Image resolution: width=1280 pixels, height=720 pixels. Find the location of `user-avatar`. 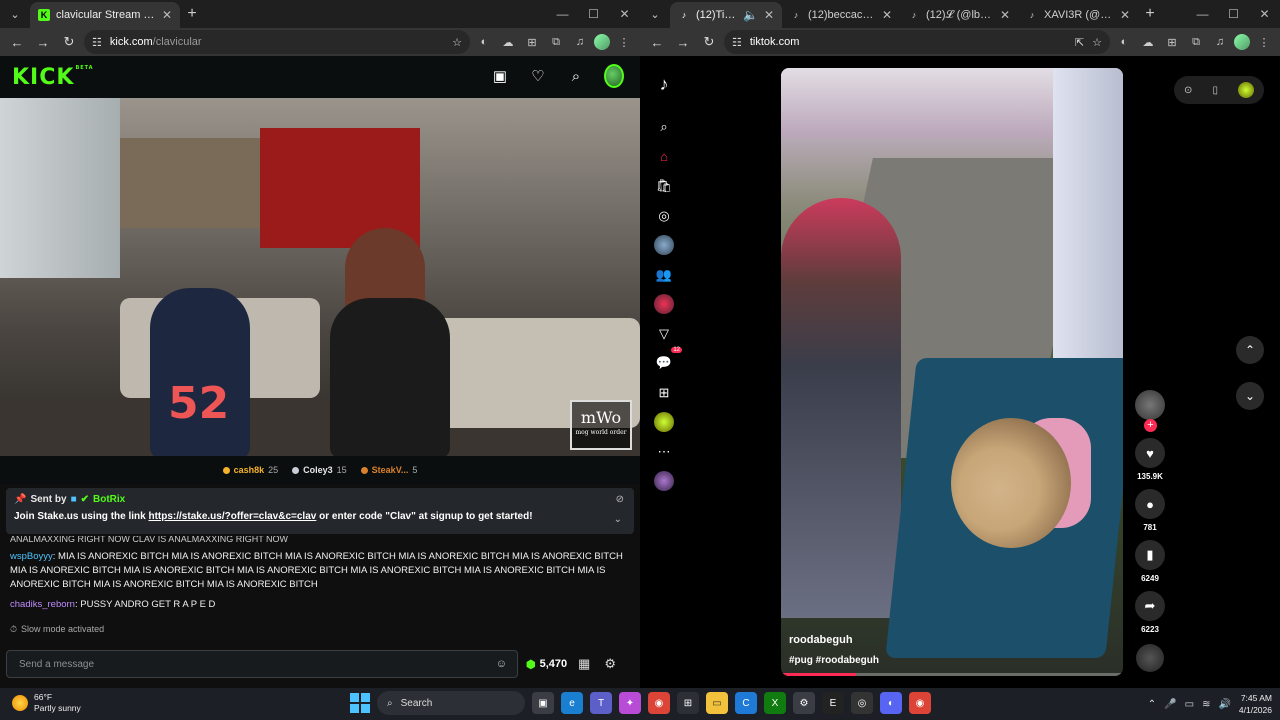

user-avatar is located at coordinates (614, 76).